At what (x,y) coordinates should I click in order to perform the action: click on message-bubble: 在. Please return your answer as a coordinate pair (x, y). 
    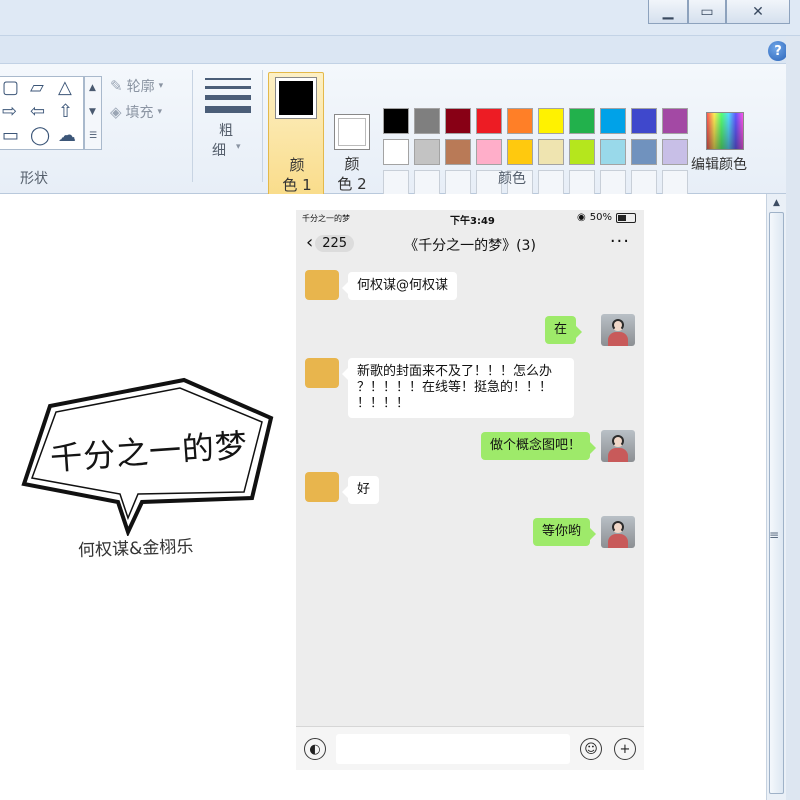
    Looking at the image, I should click on (563, 330).